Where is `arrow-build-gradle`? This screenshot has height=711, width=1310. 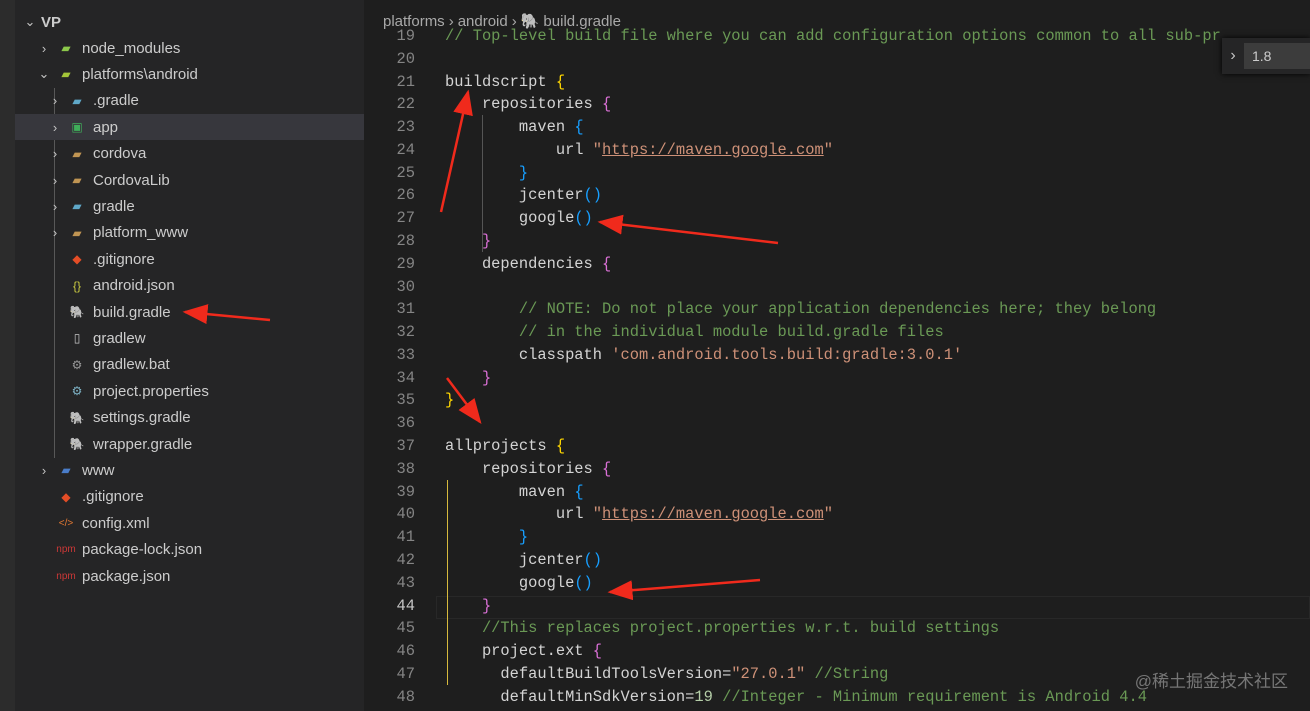 arrow-build-gradle is located at coordinates (226, 314).